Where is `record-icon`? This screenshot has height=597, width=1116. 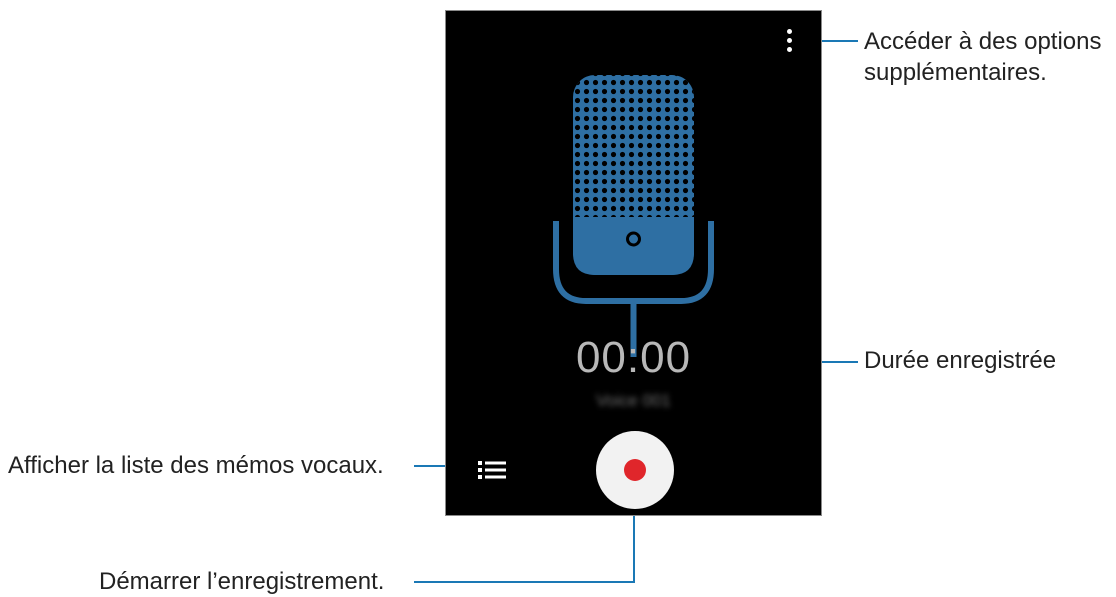 record-icon is located at coordinates (635, 470).